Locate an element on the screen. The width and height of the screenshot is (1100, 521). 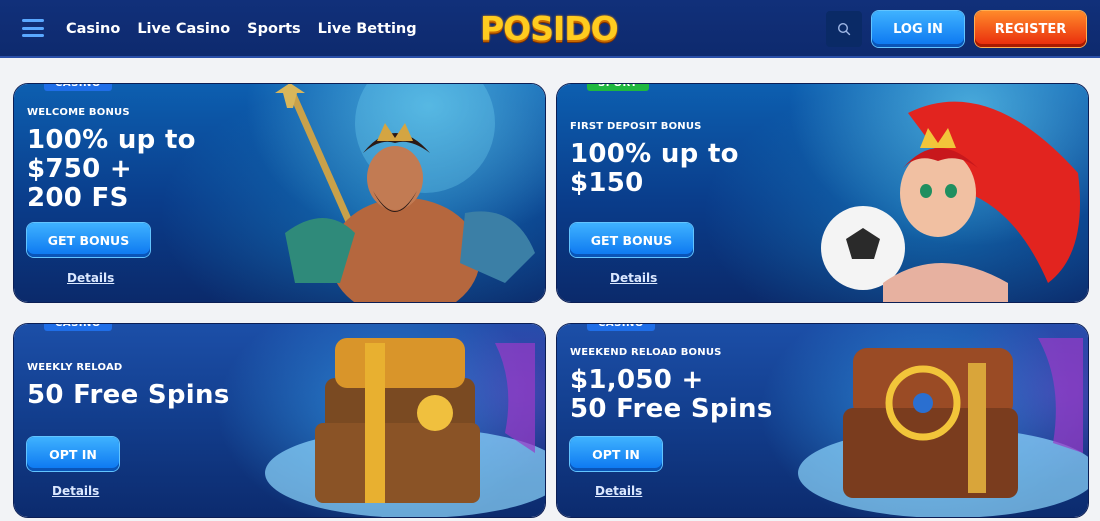
main-nav: Casino Live Casino Sports Live Betting is located at coordinates (241, 29).